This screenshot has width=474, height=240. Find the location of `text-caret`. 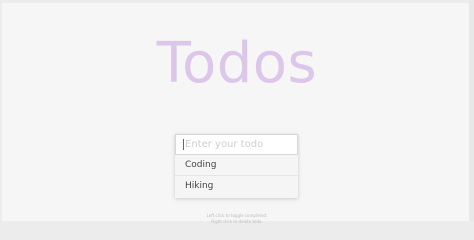

text-caret is located at coordinates (183, 144).